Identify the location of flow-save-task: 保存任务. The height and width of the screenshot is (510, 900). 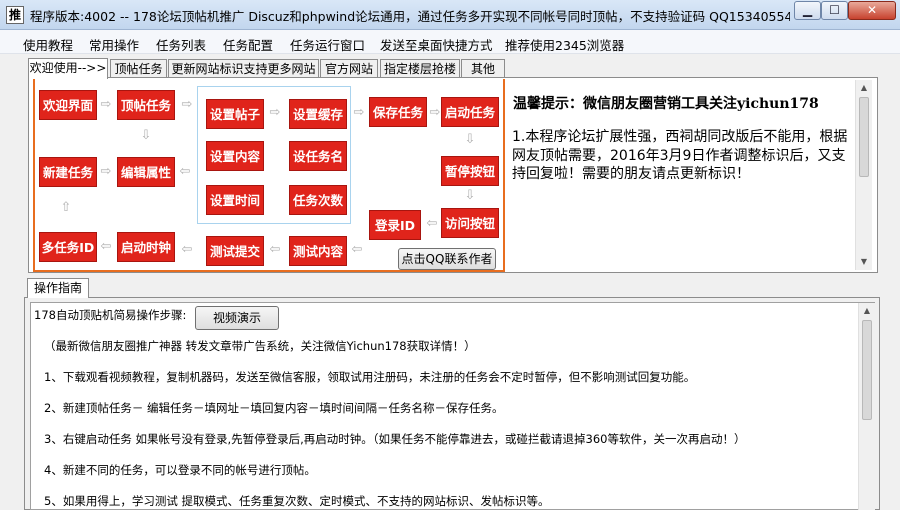
(398, 112).